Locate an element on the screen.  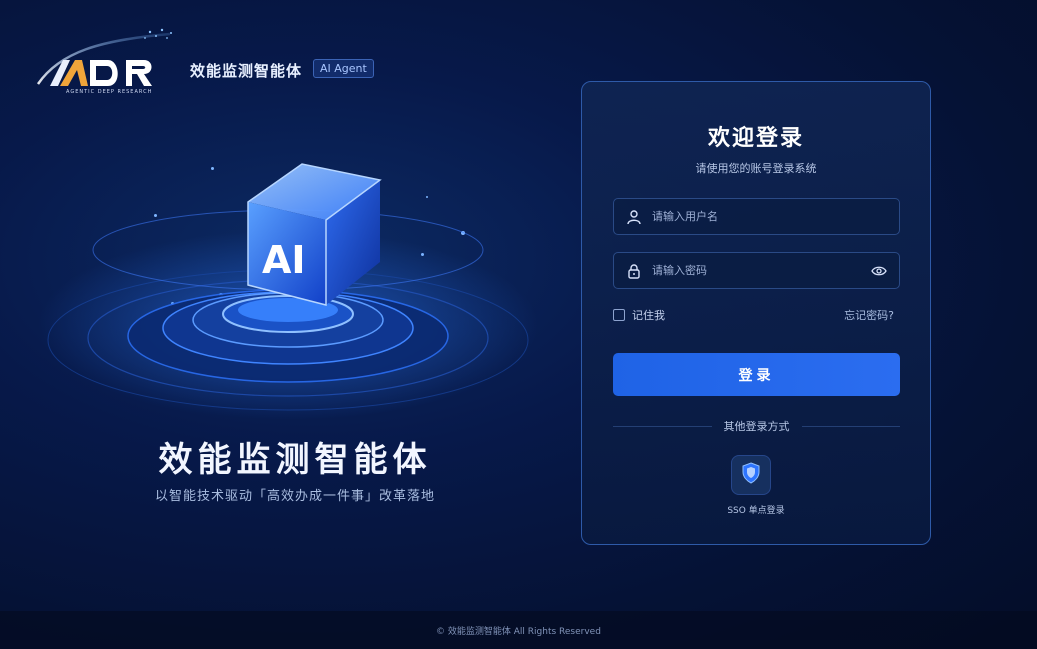
hero-title: 效能监测智能体 is located at coordinates (295, 460).